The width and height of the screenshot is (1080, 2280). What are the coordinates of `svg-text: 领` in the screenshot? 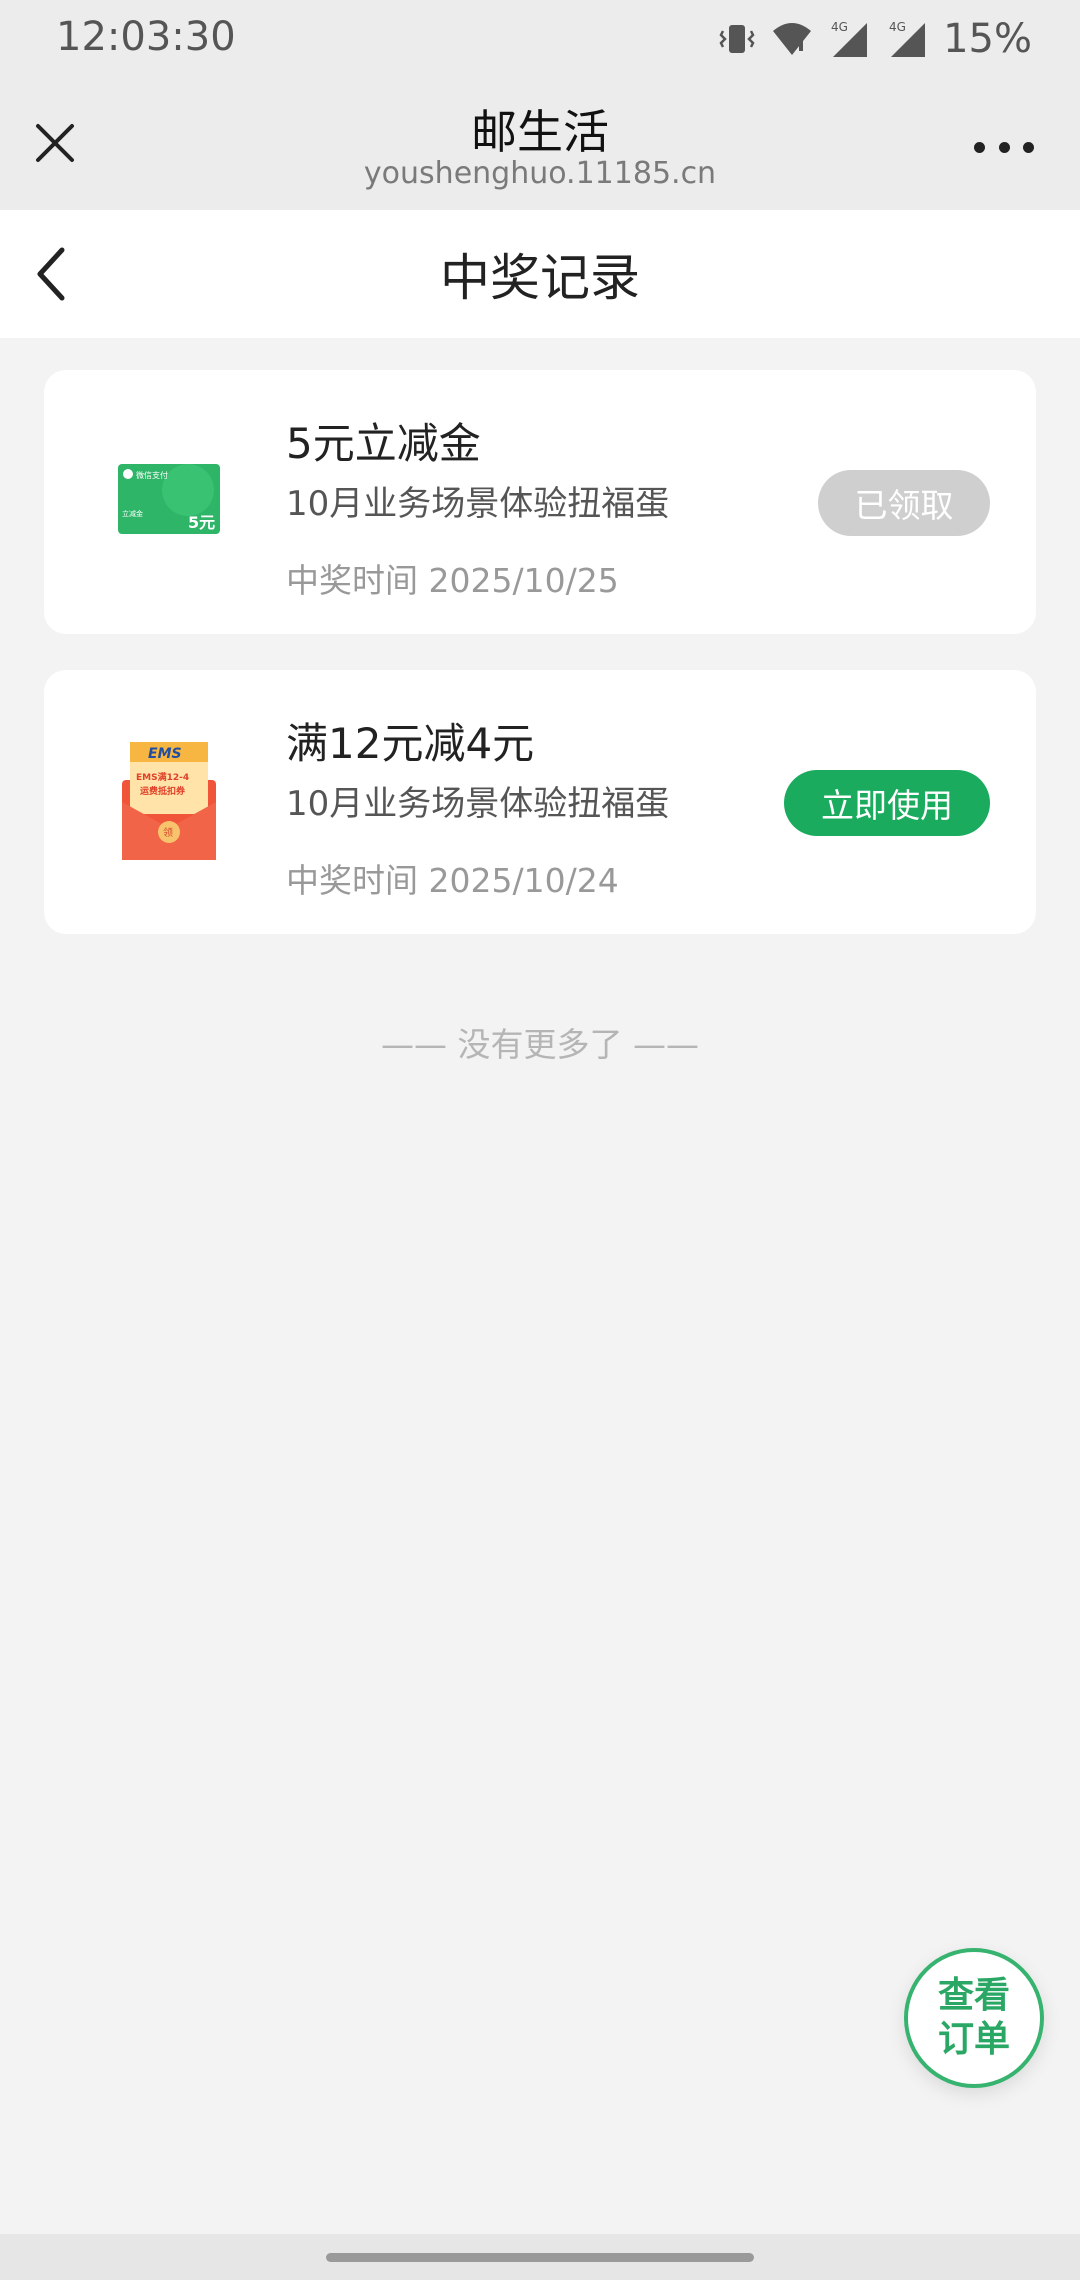 It's located at (168, 832).